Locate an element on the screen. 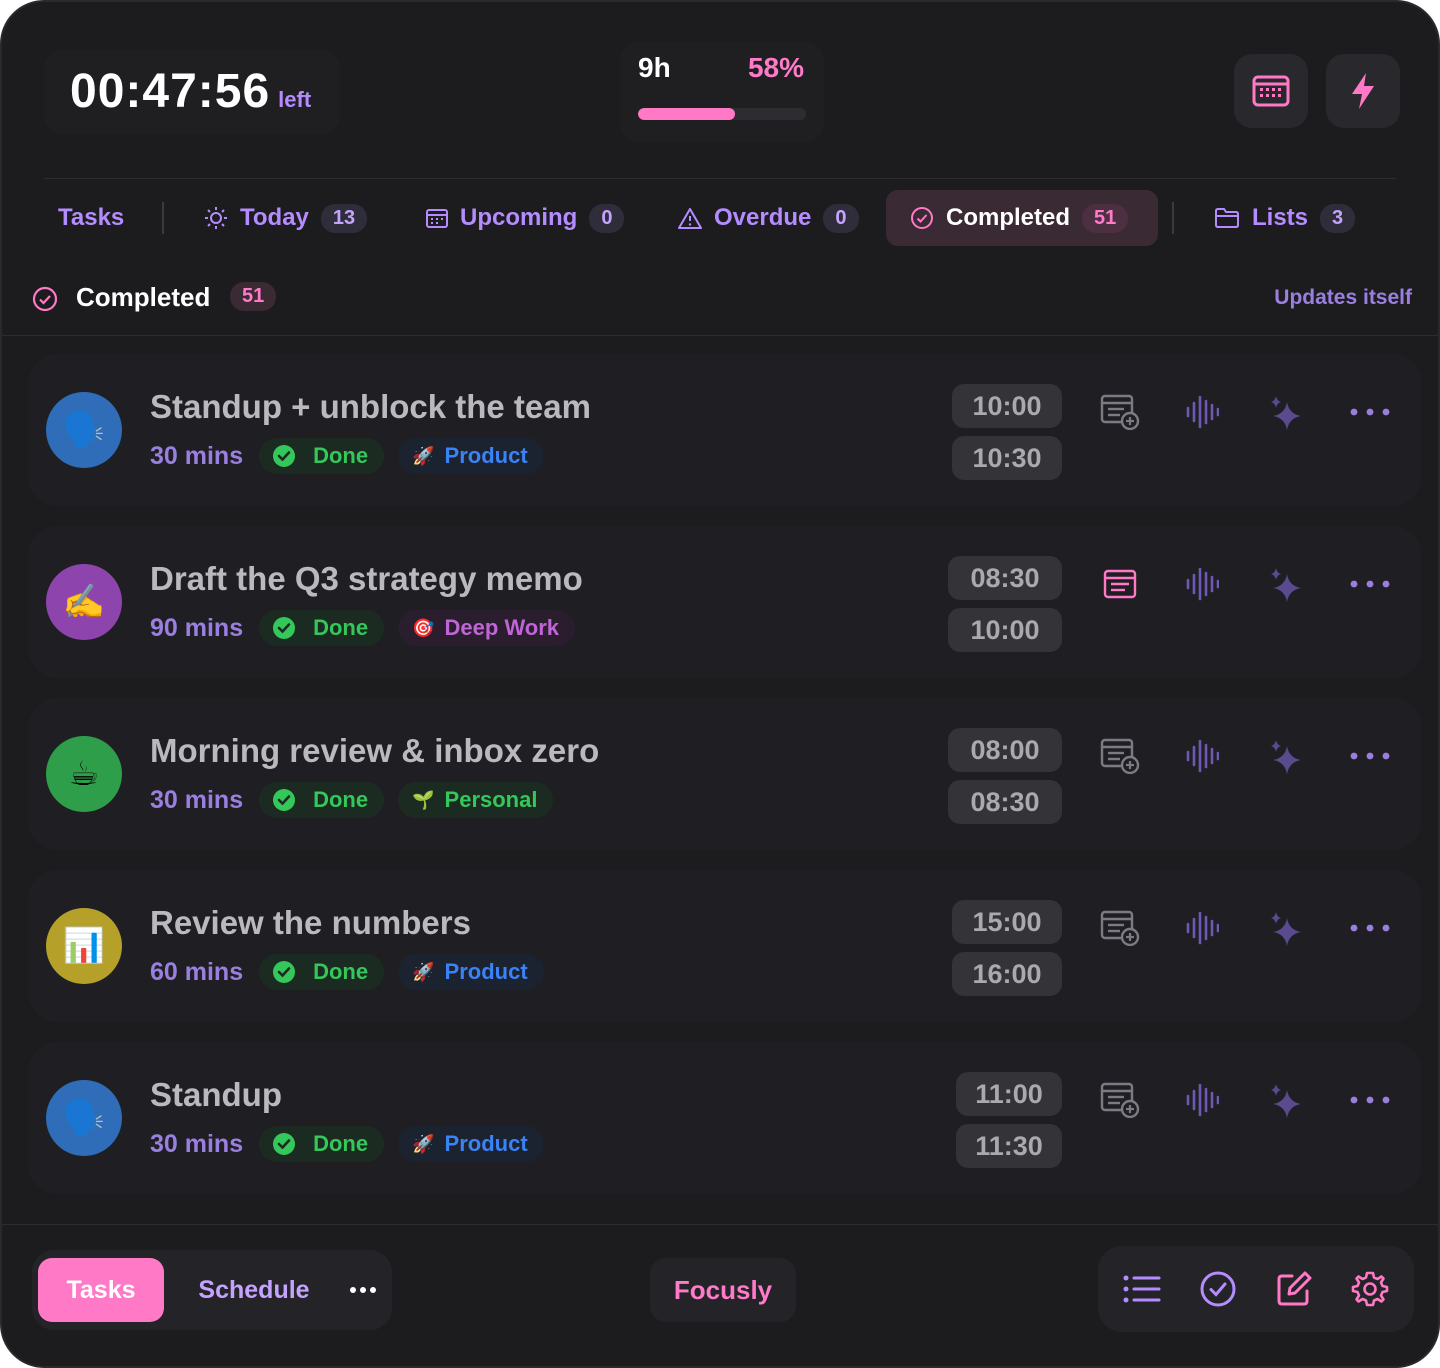 The width and height of the screenshot is (1440, 1368). progress-track is located at coordinates (722, 114).